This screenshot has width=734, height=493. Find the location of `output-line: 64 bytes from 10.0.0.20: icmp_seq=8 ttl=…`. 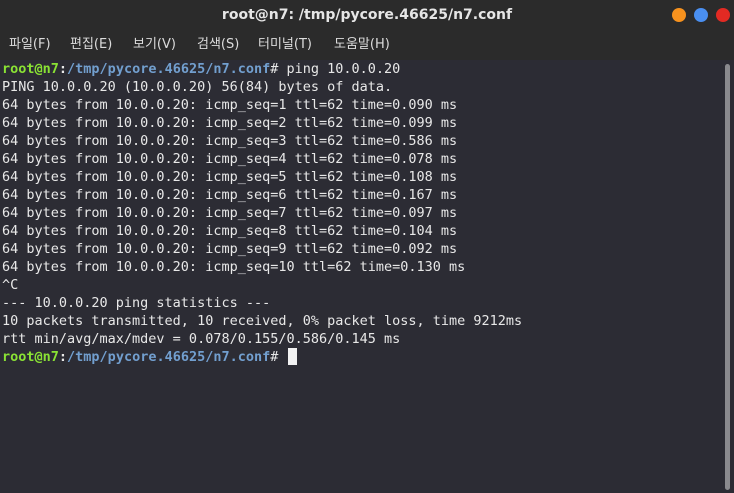

output-line: 64 bytes from 10.0.0.20: icmp_seq=8 ttl=… is located at coordinates (230, 231).